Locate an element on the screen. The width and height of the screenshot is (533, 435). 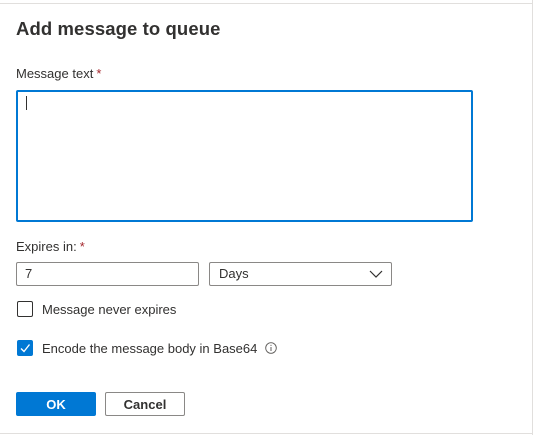
encode-base64-checkbox is located at coordinates (25, 348).